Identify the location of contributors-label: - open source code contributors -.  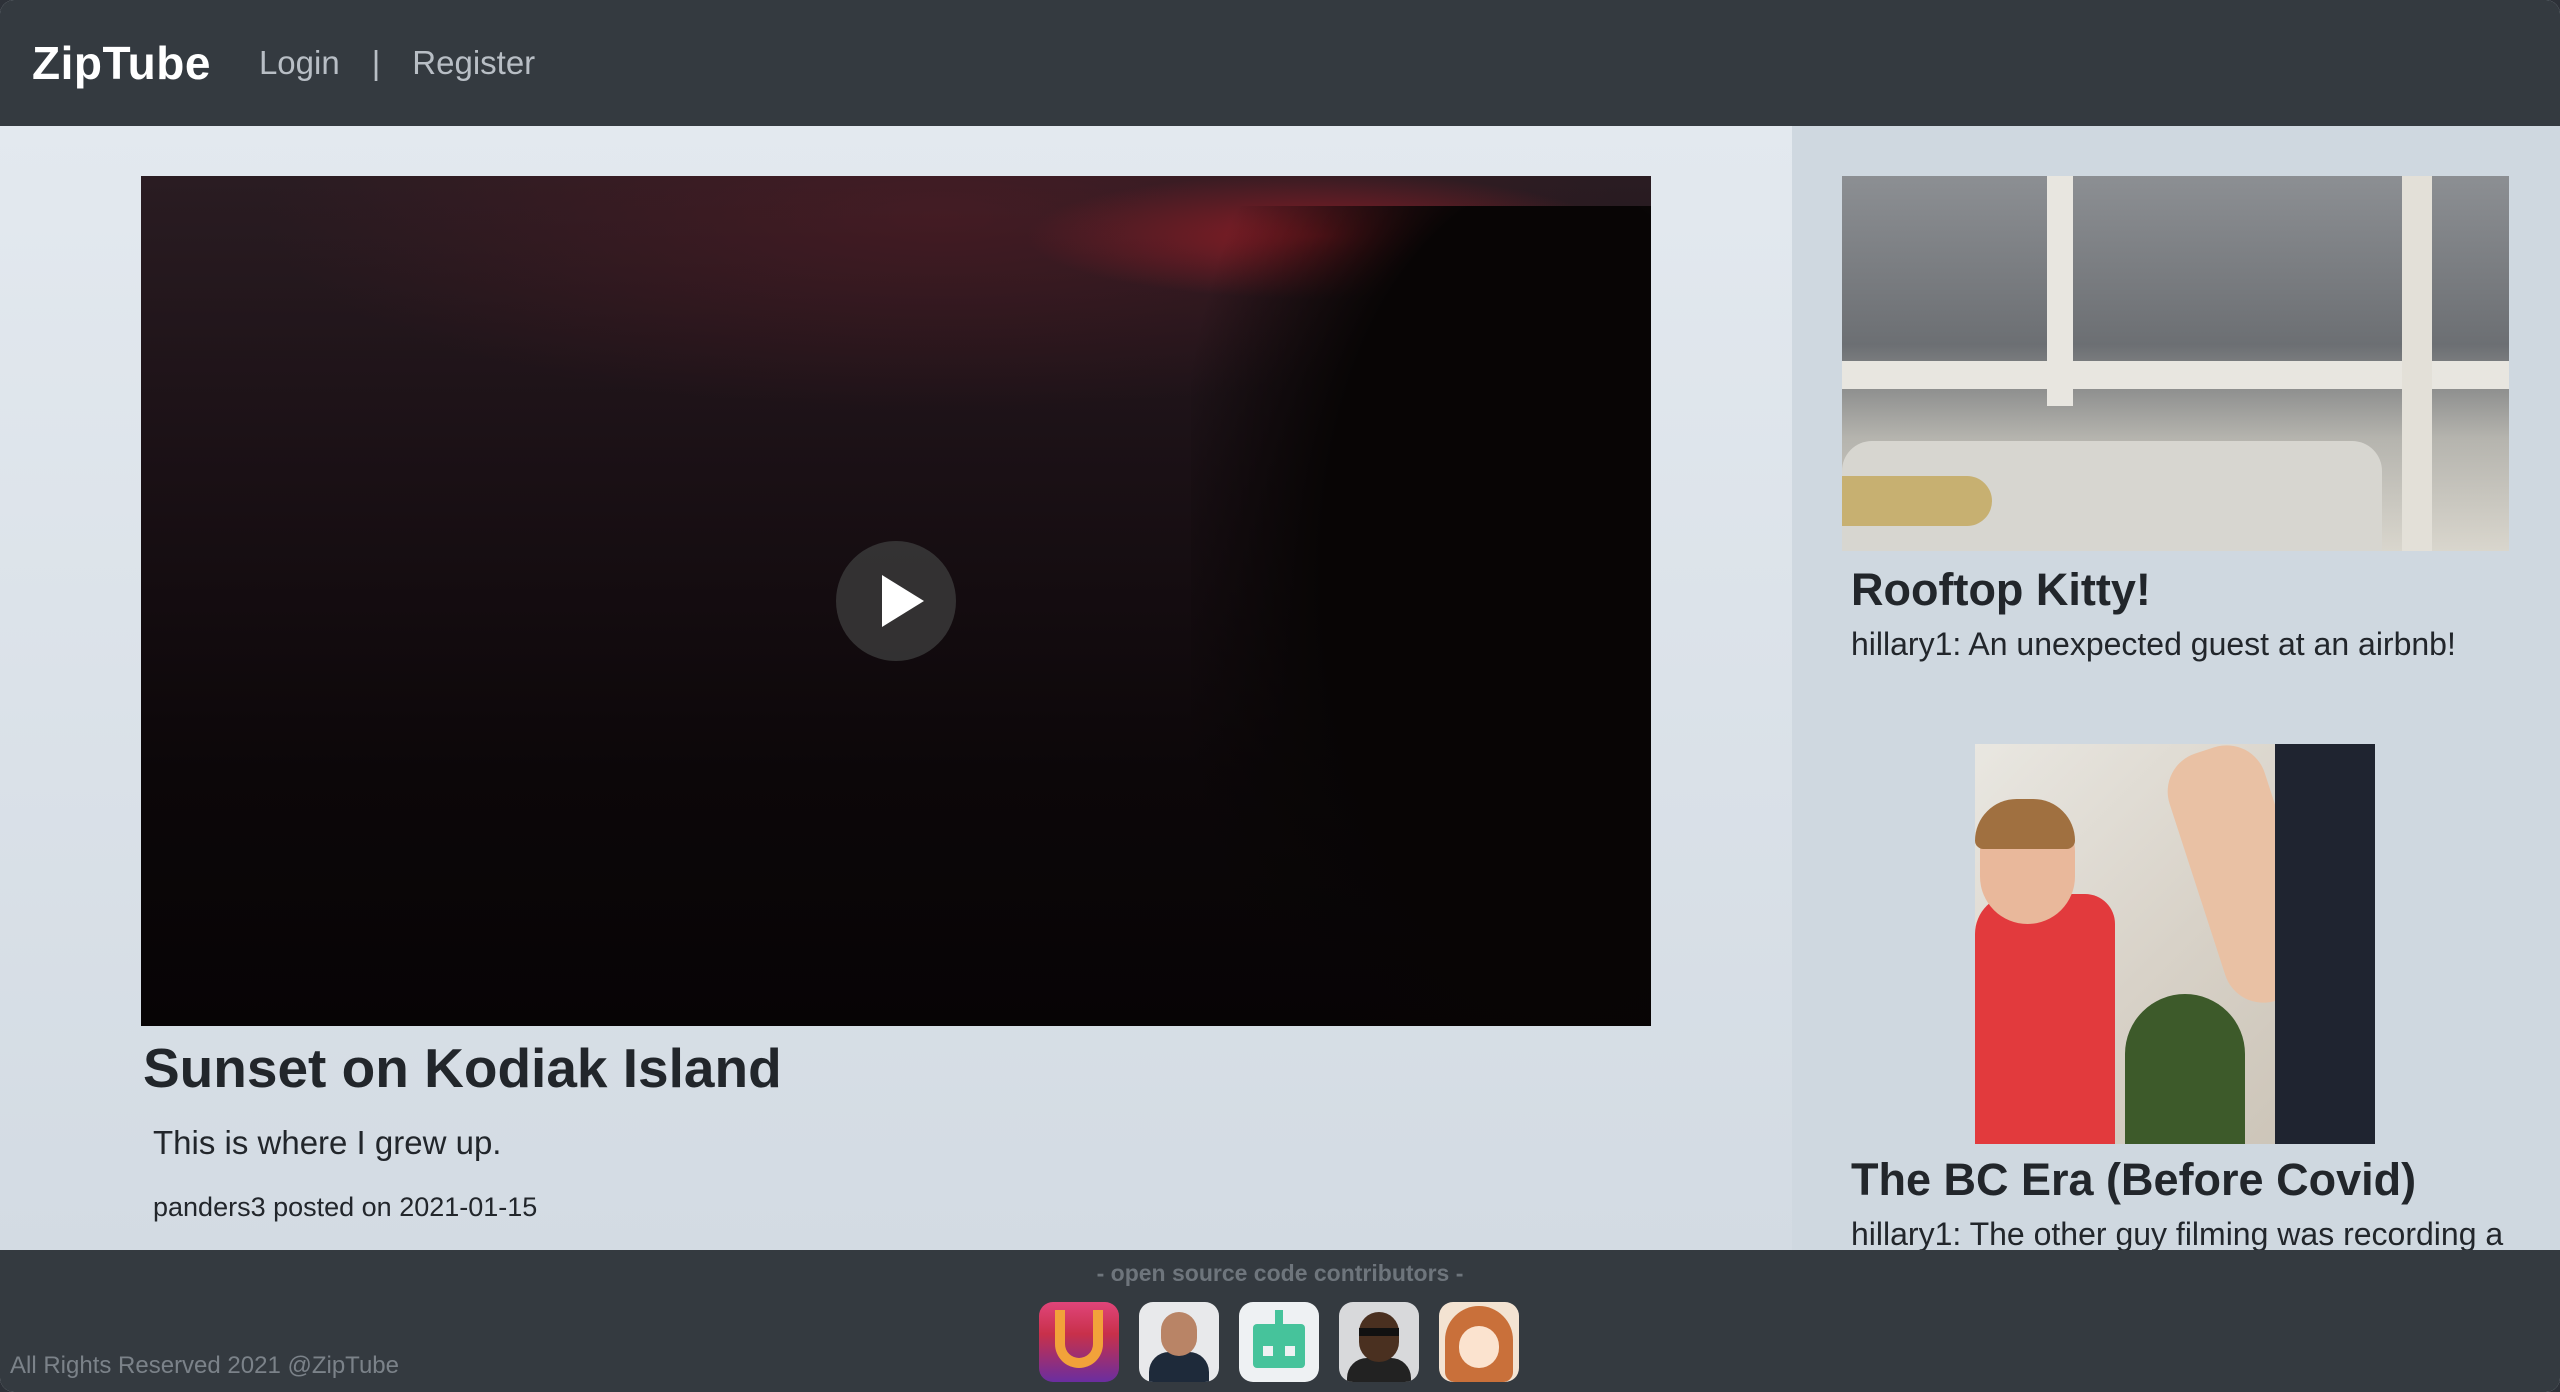
(1280, 1273).